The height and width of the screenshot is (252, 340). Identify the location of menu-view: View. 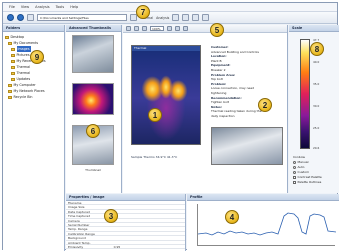
(25, 7).